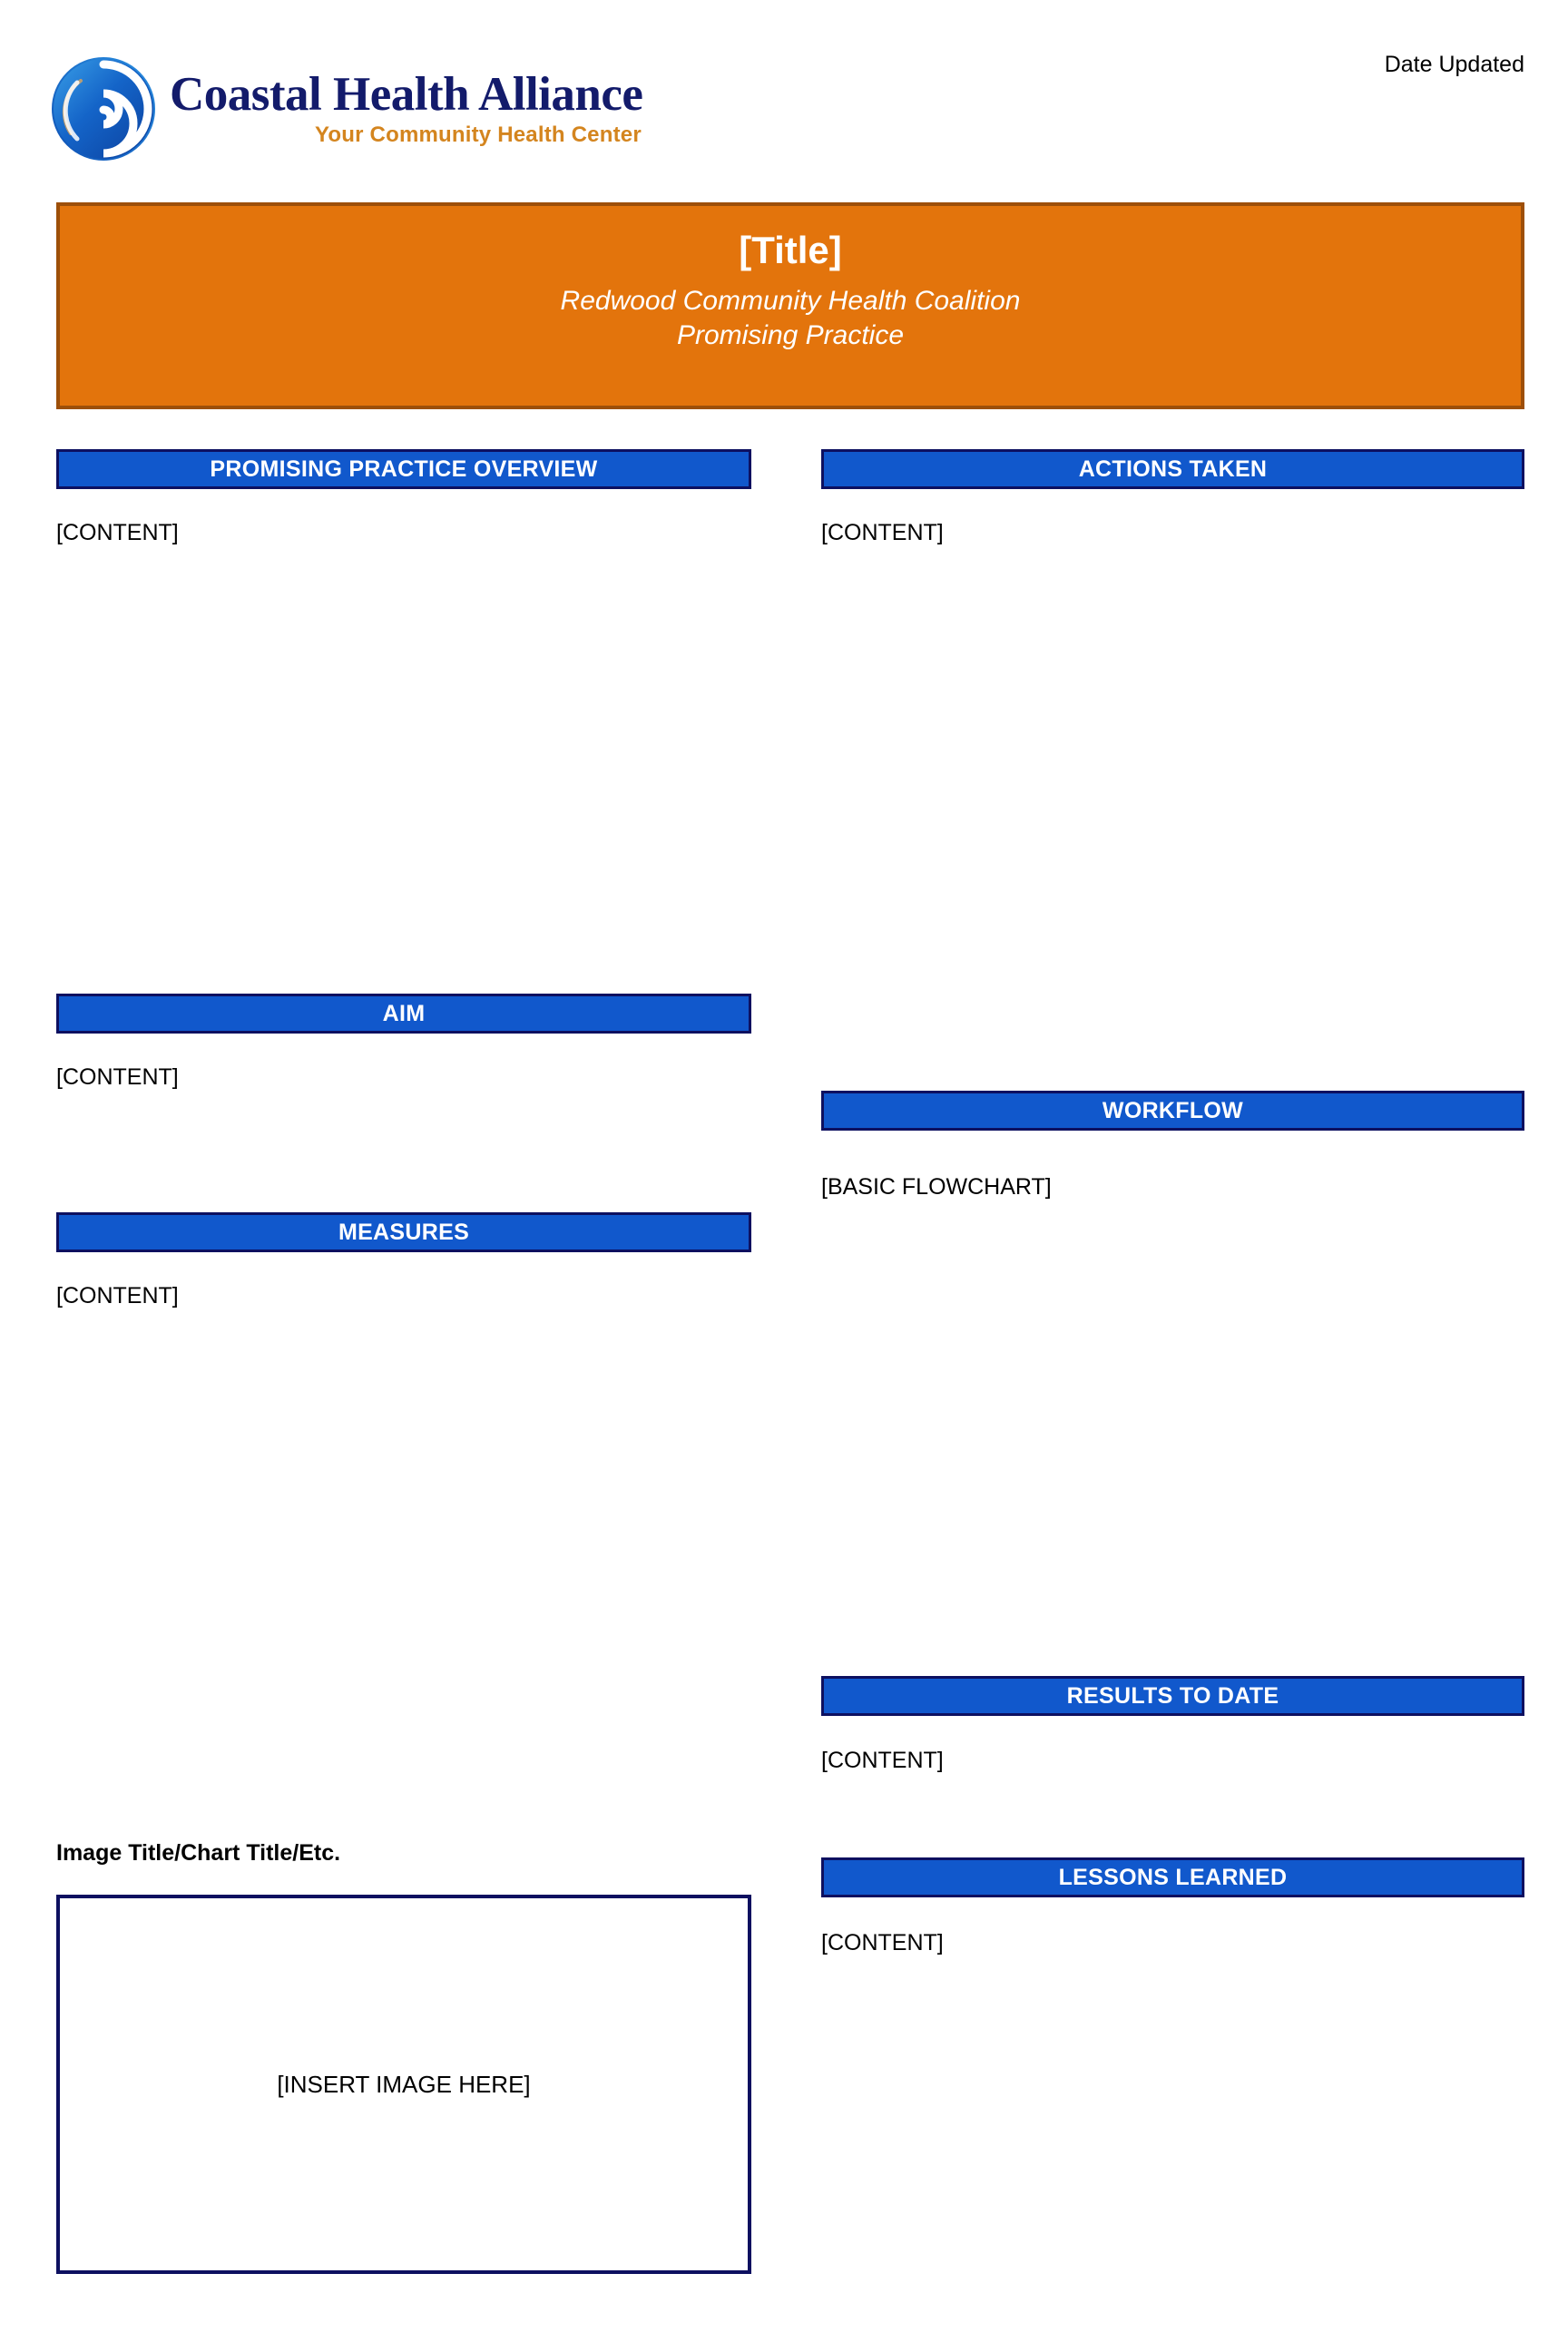  I want to click on page-title: [Title], so click(790, 250).